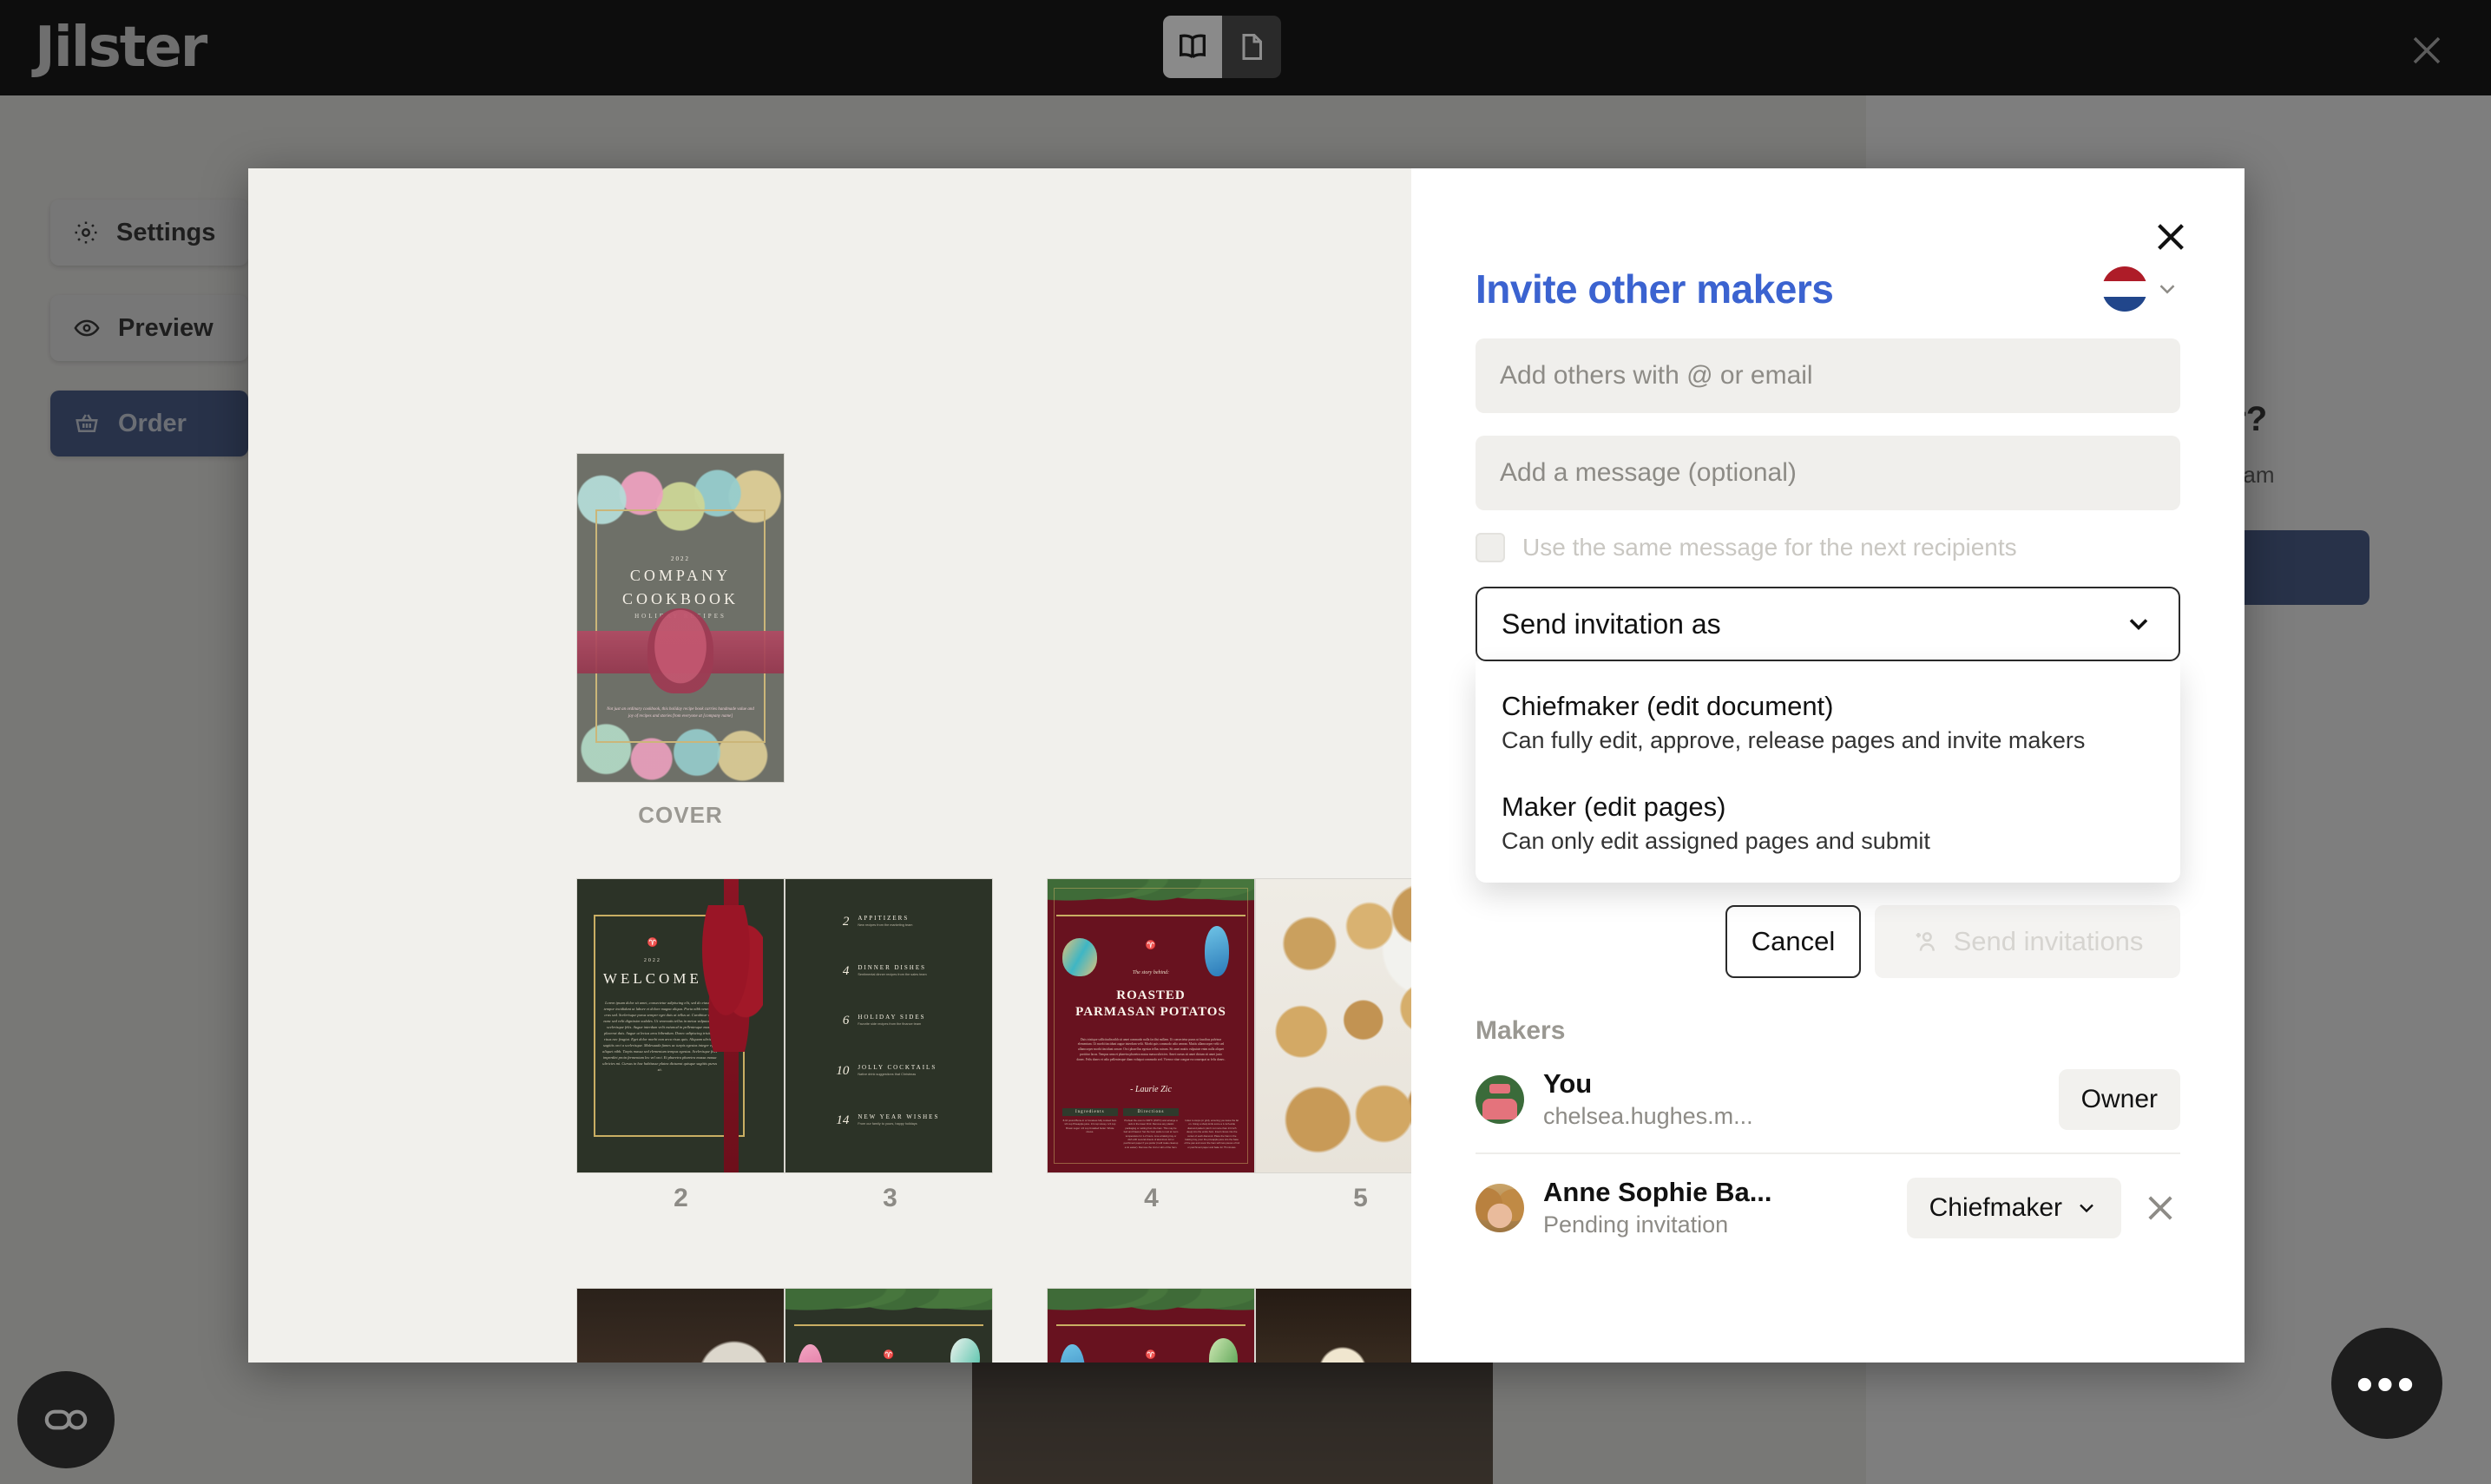 The height and width of the screenshot is (1484, 2491). What do you see at coordinates (892, 1017) in the screenshot?
I see `toc-entry-title: HOLIDAY SIDES` at bounding box center [892, 1017].